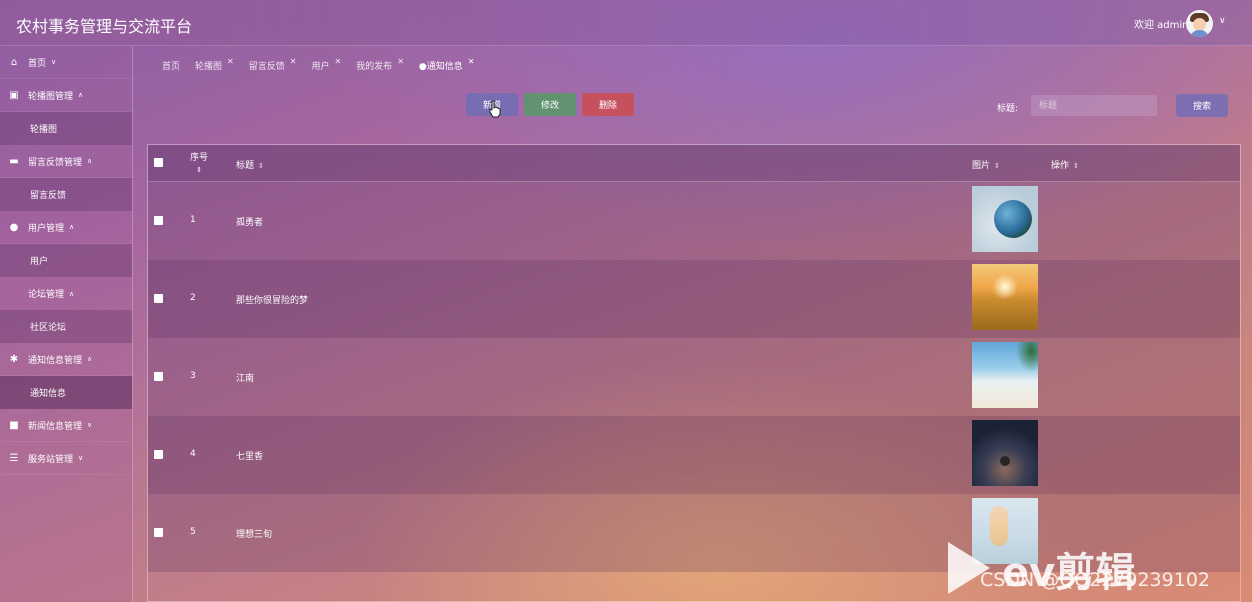 The width and height of the screenshot is (1252, 602). Describe the element at coordinates (193, 454) in the screenshot. I see `row-index: 4` at that location.